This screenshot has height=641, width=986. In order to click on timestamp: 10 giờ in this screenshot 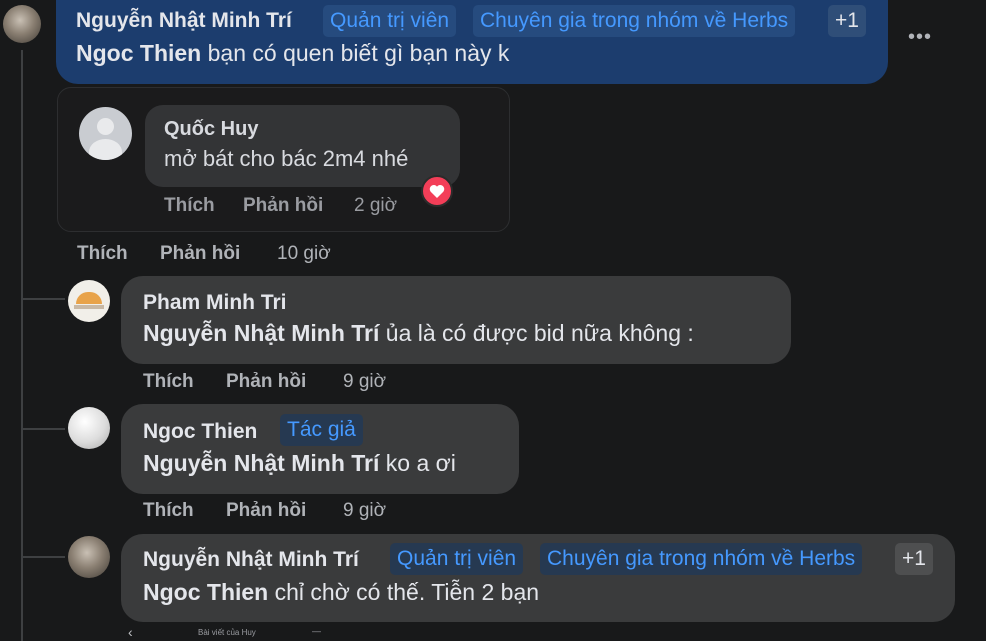, I will do `click(304, 254)`.